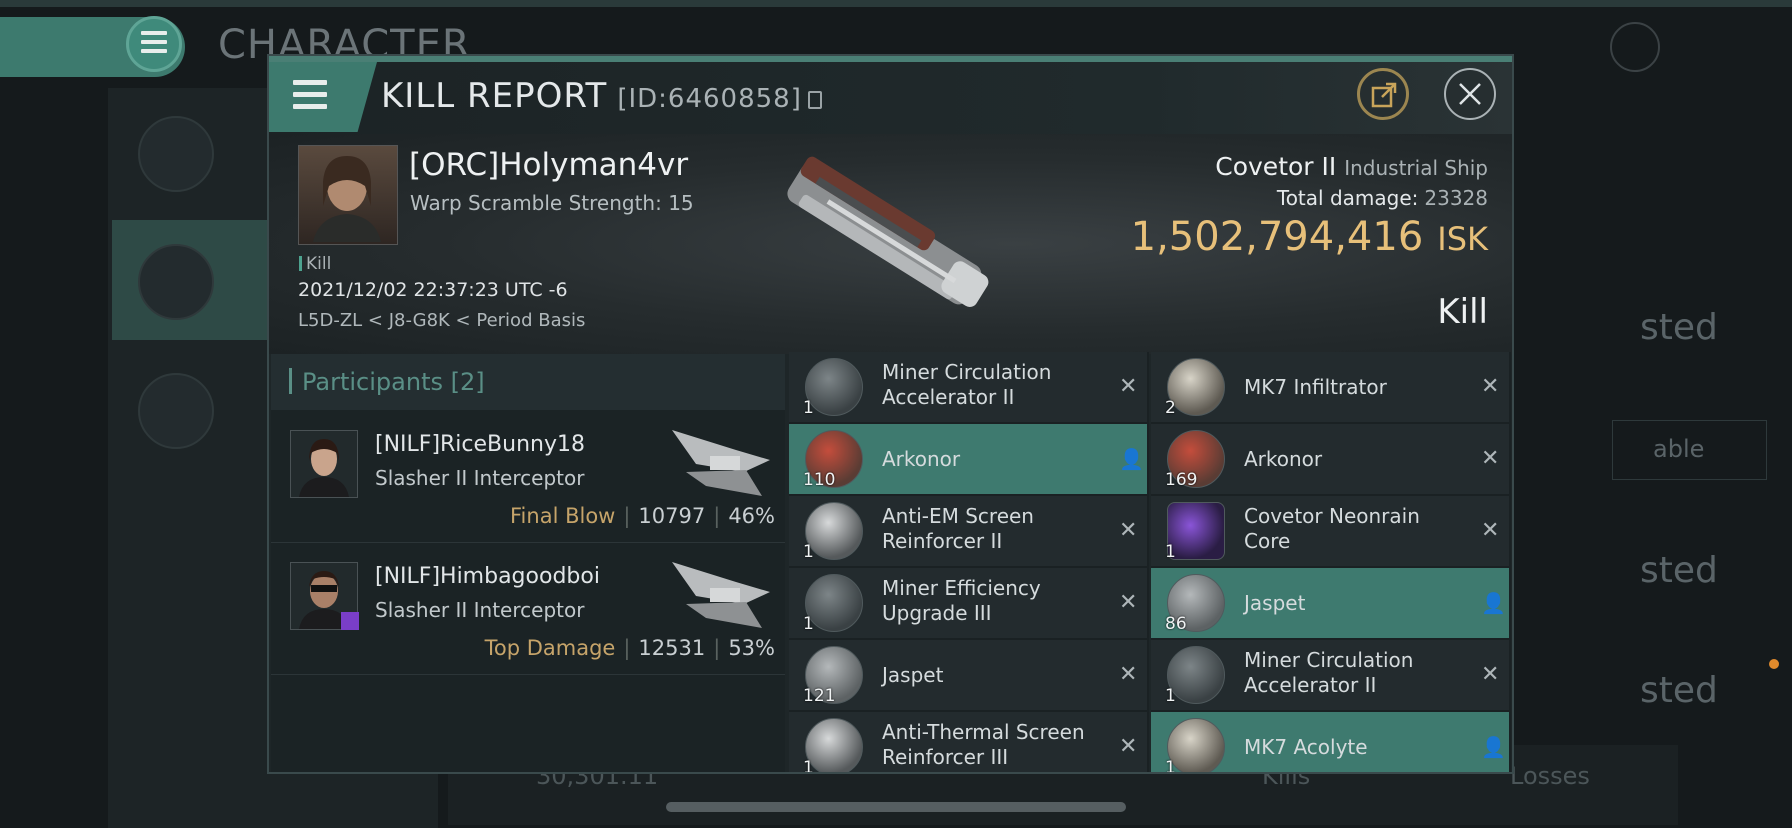 This screenshot has width=1792, height=828. What do you see at coordinates (387, 382) in the screenshot?
I see `participants-label: Participants [2]` at bounding box center [387, 382].